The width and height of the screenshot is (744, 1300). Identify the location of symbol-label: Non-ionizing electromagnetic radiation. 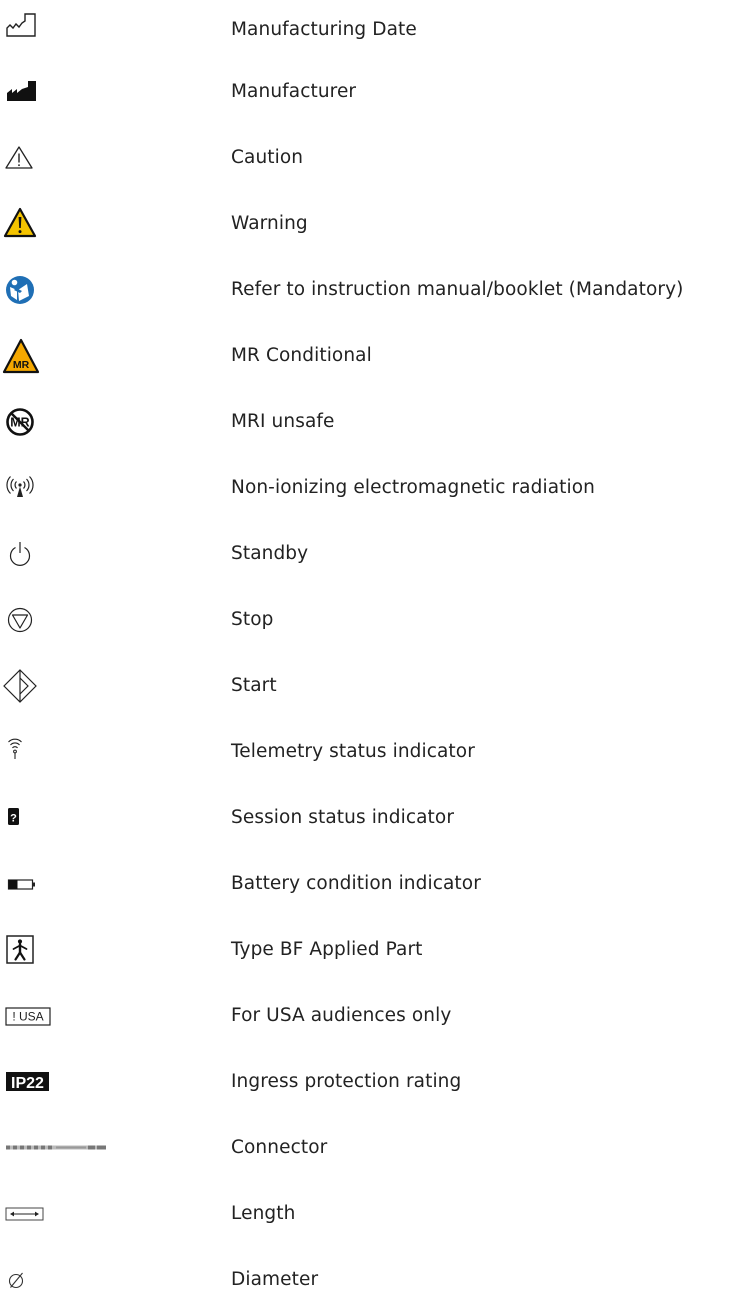
(413, 487).